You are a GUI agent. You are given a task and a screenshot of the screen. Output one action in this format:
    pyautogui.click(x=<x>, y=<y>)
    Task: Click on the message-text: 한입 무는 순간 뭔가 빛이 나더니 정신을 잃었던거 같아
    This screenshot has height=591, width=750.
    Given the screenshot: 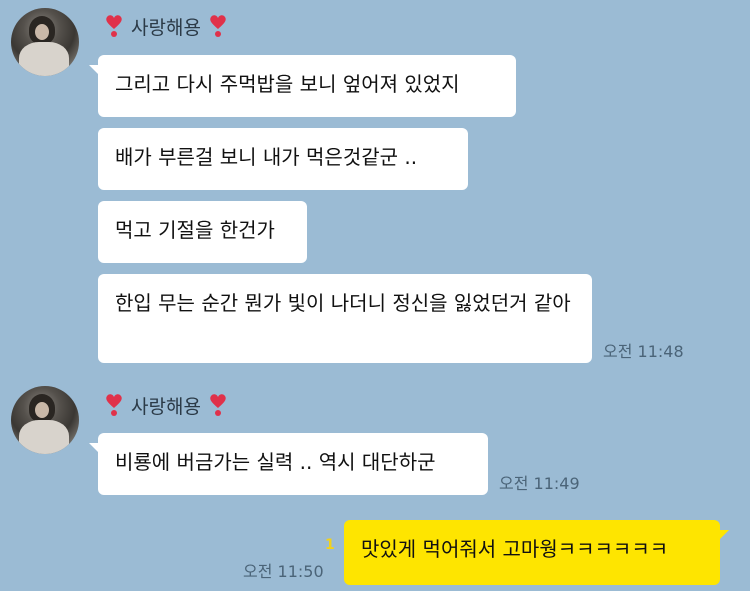 What is the action you would take?
    pyautogui.click(x=343, y=303)
    